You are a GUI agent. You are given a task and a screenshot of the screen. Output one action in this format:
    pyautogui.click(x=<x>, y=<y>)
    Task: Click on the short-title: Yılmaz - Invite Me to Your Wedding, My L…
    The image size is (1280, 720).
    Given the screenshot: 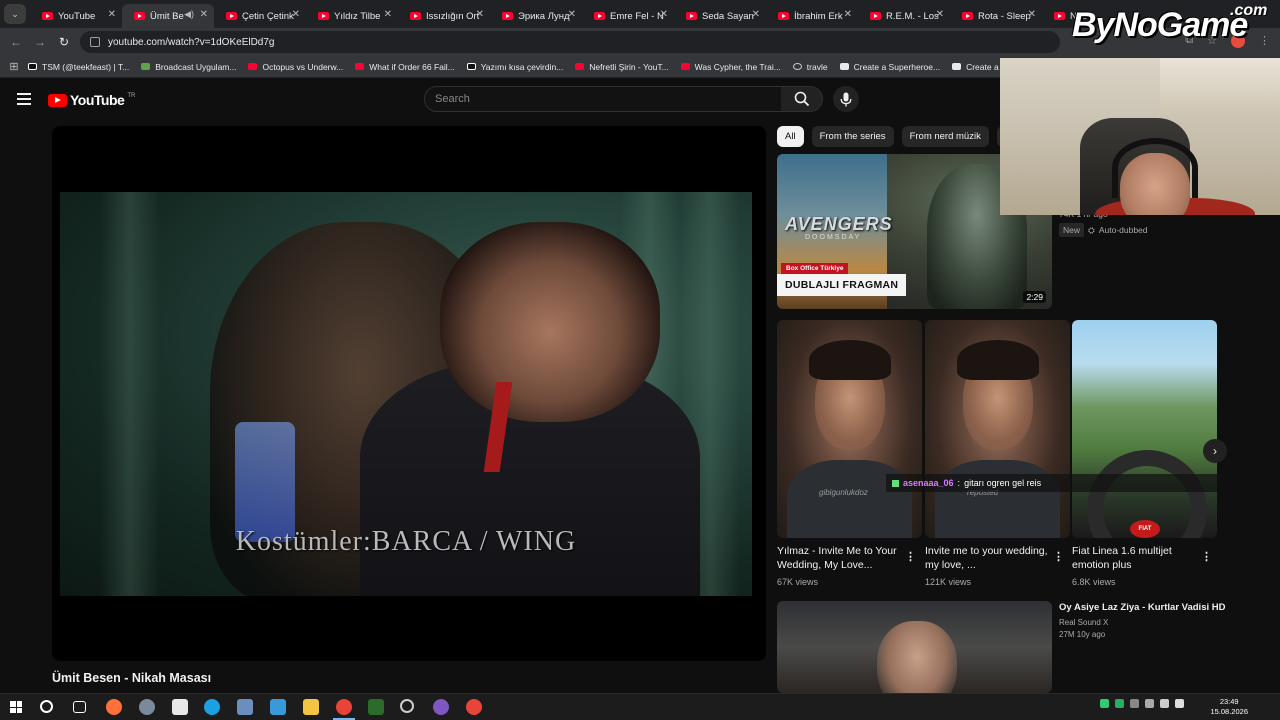 What is the action you would take?
    pyautogui.click(x=839, y=558)
    